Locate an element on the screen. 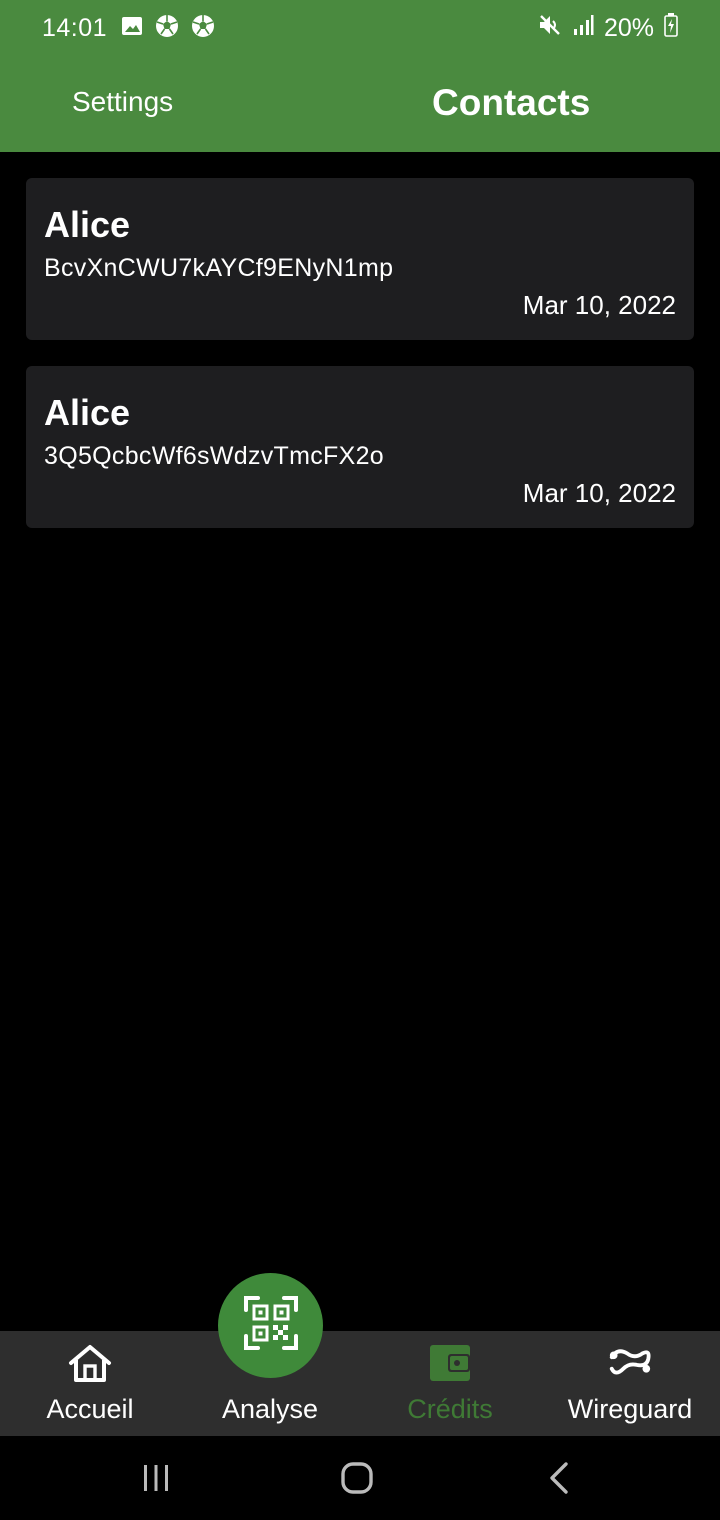  battery-percent: 20% is located at coordinates (628, 27).